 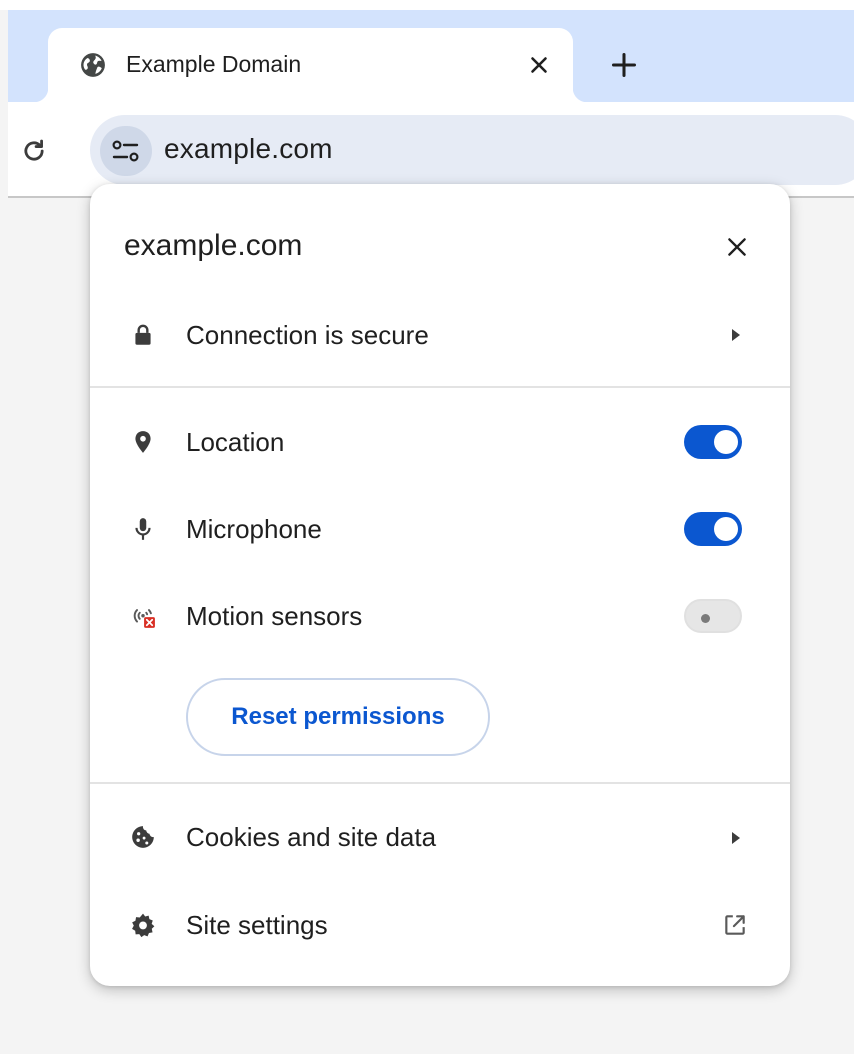 I want to click on permission-label: Motion sensors, so click(x=274, y=616).